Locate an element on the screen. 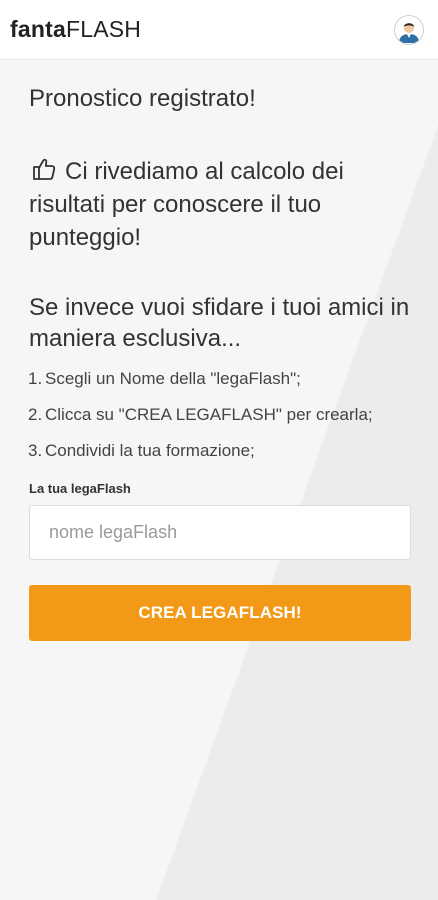  logo-bold-text: fanta is located at coordinates (38, 29).